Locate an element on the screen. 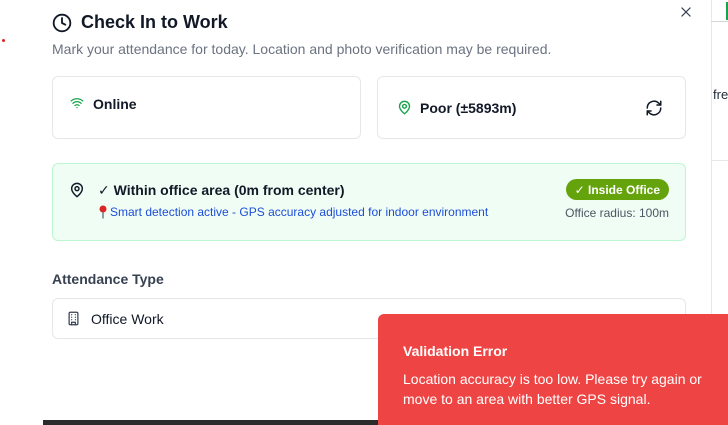 This screenshot has width=728, height=425. close-button is located at coordinates (686, 12).